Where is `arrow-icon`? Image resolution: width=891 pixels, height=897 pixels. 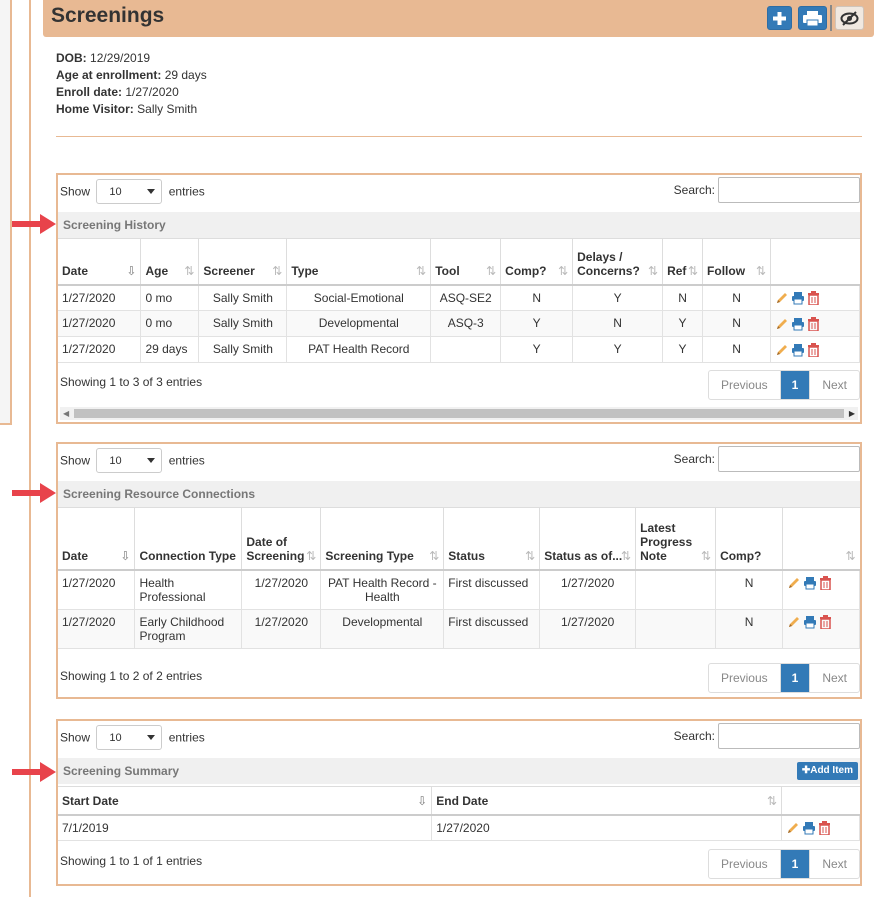
arrow-icon is located at coordinates (34, 772).